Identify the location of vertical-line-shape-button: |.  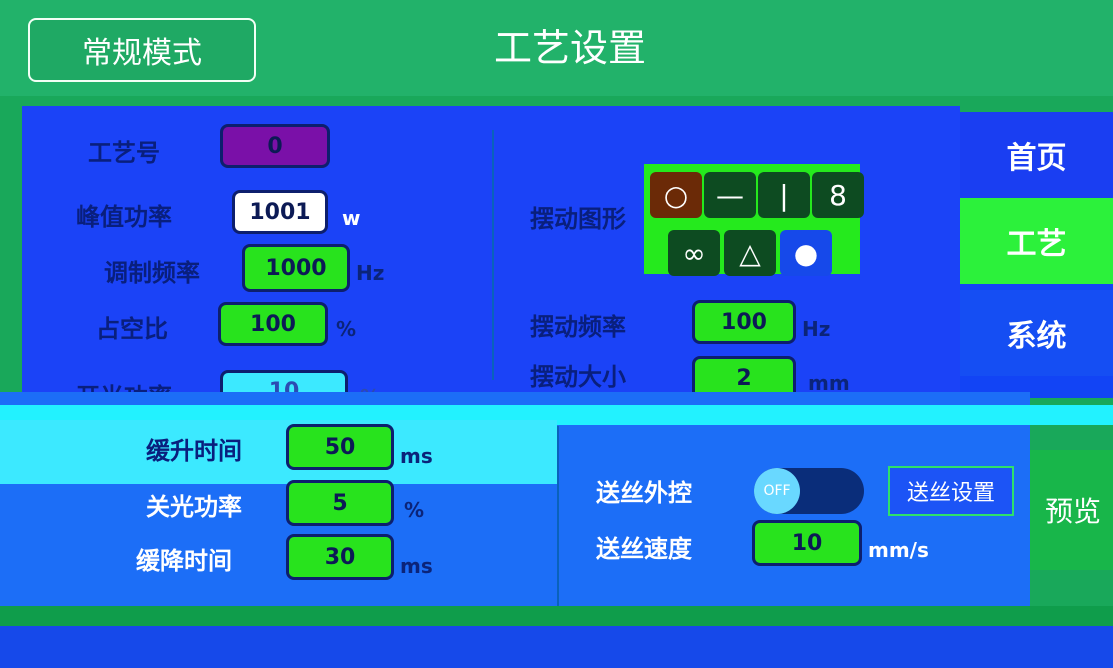
(784, 195).